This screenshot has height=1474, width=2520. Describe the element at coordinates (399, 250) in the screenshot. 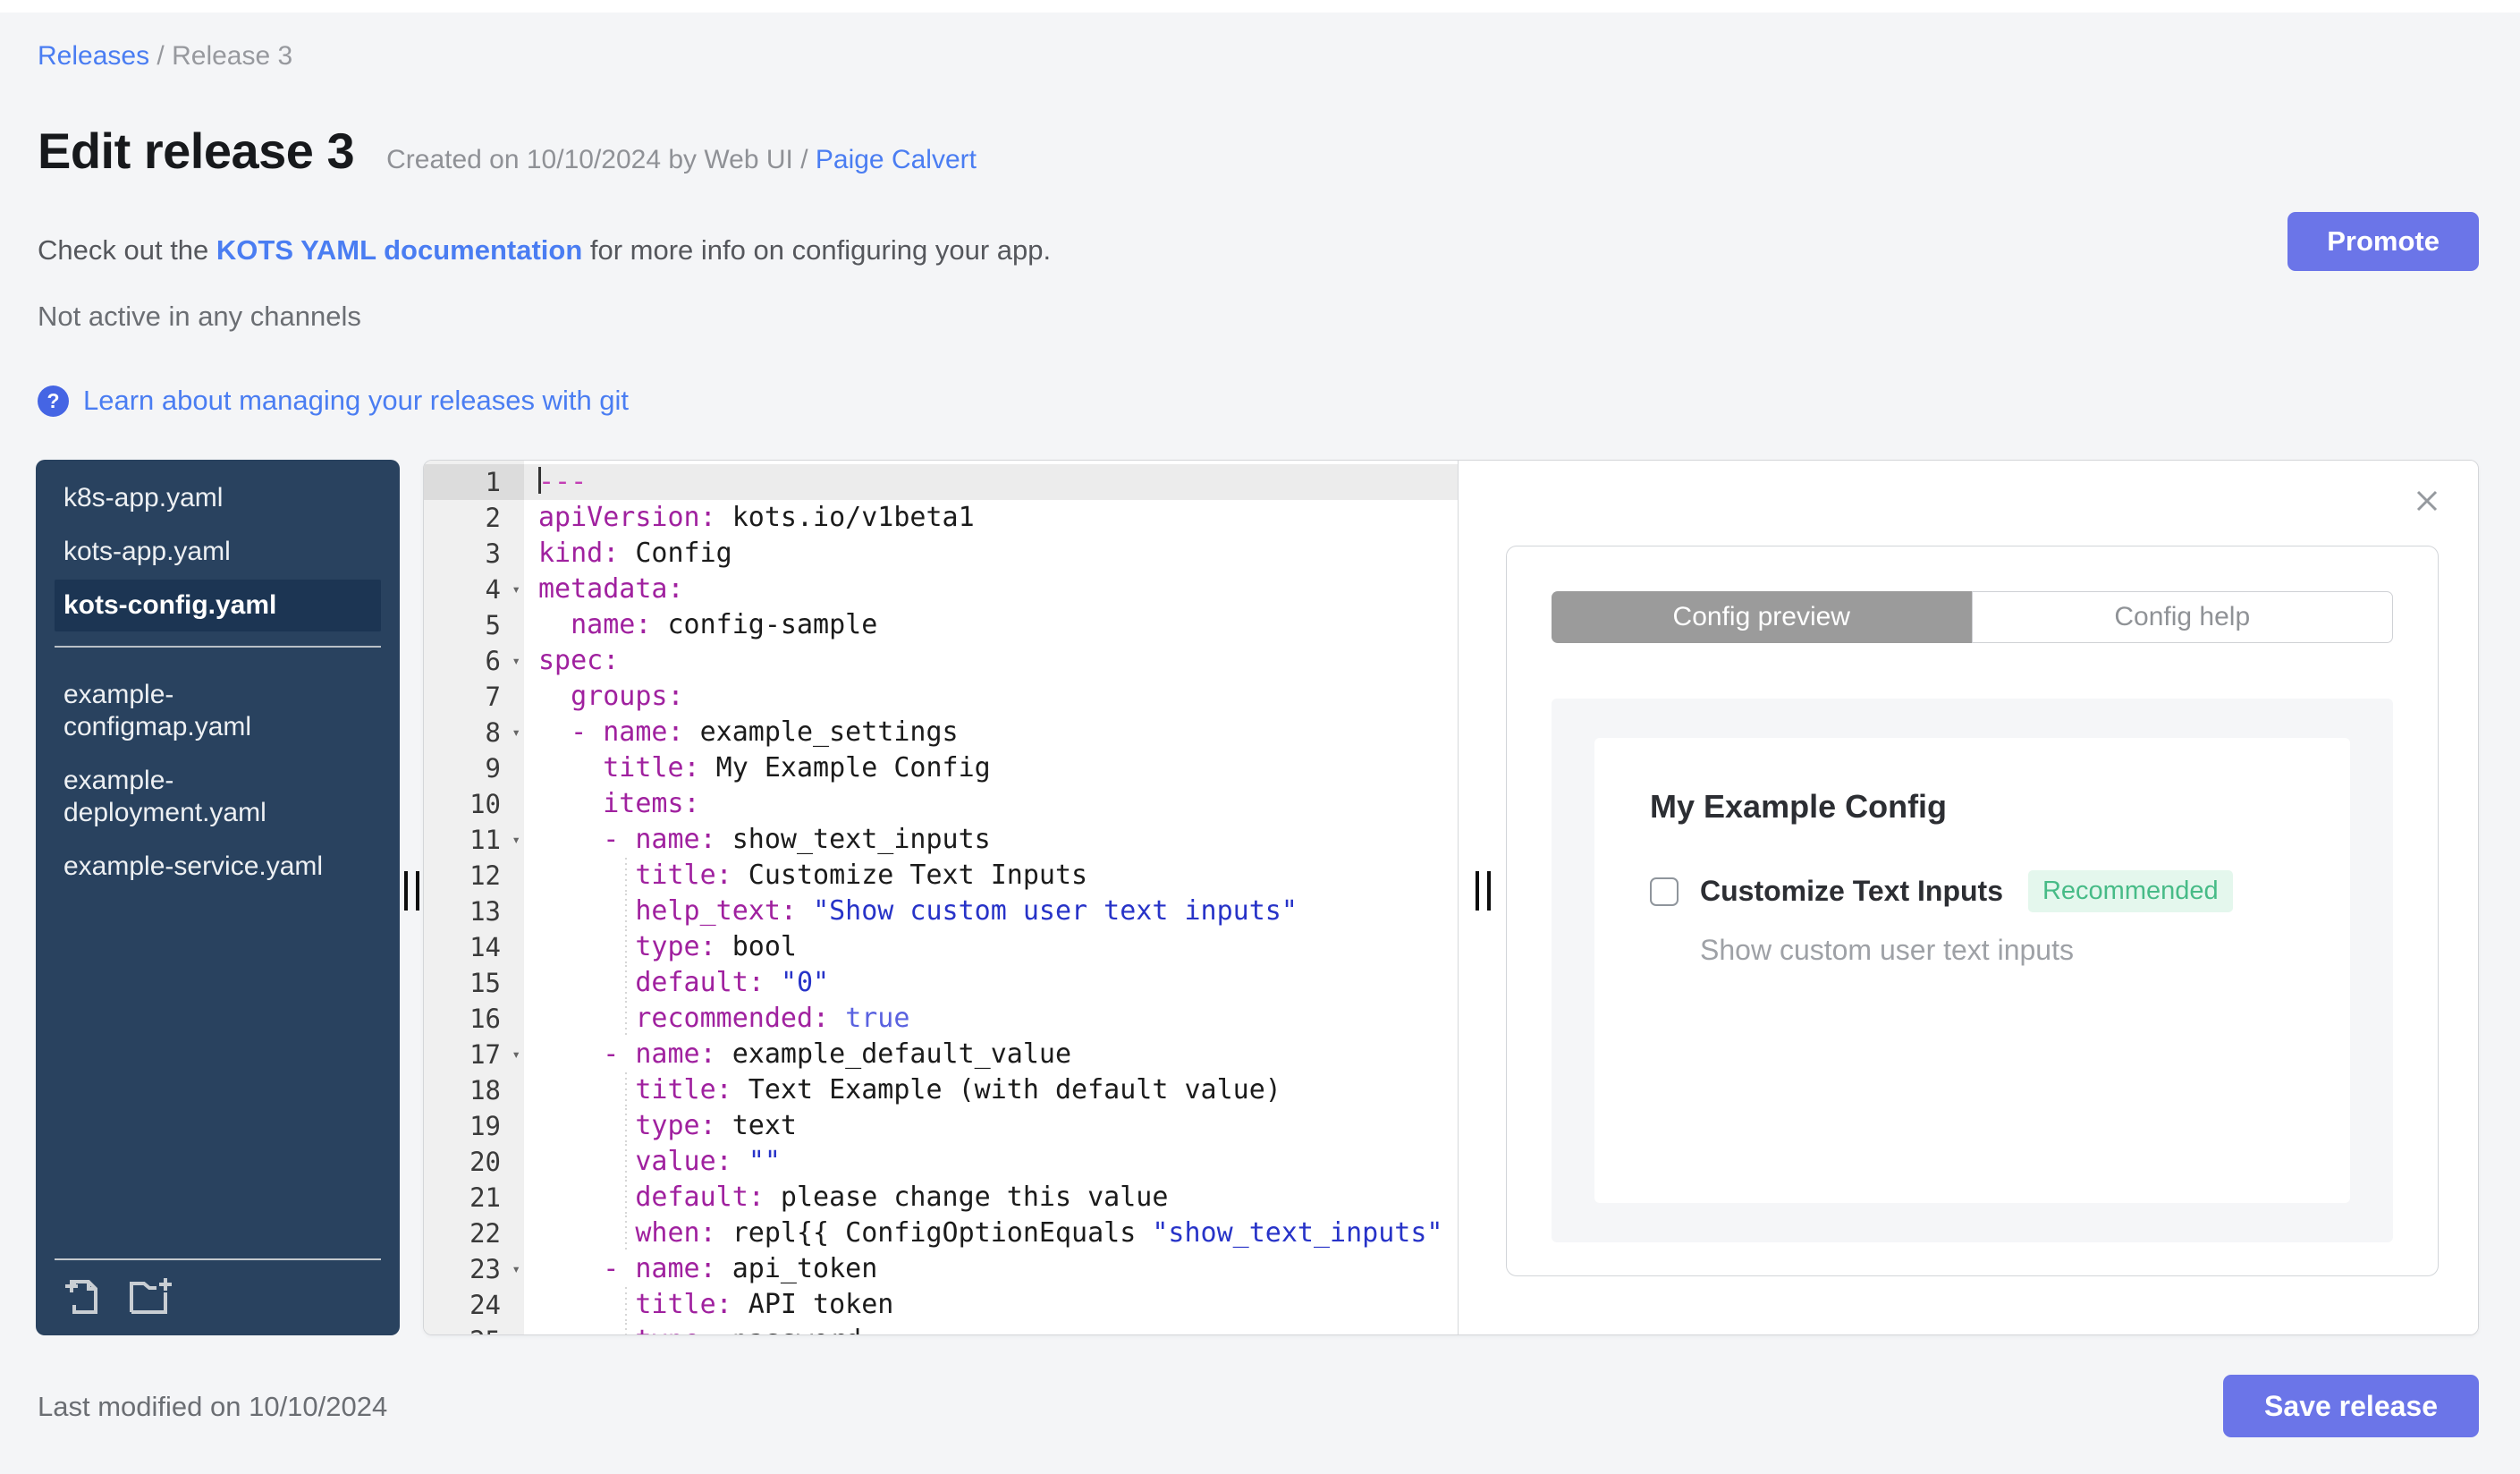

I see `kots-yaml-docs-link: KOTS YAML documentation` at that location.